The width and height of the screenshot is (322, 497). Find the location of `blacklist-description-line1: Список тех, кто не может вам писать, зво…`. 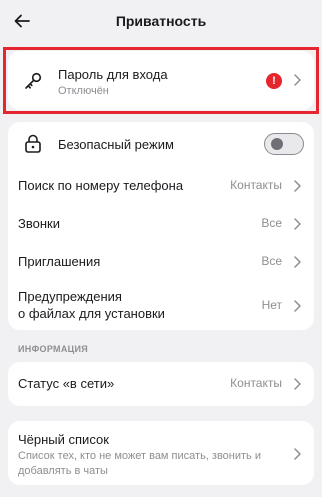

blacklist-description-line1: Список тех, кто не может вам писать, зво… is located at coordinates (139, 456).